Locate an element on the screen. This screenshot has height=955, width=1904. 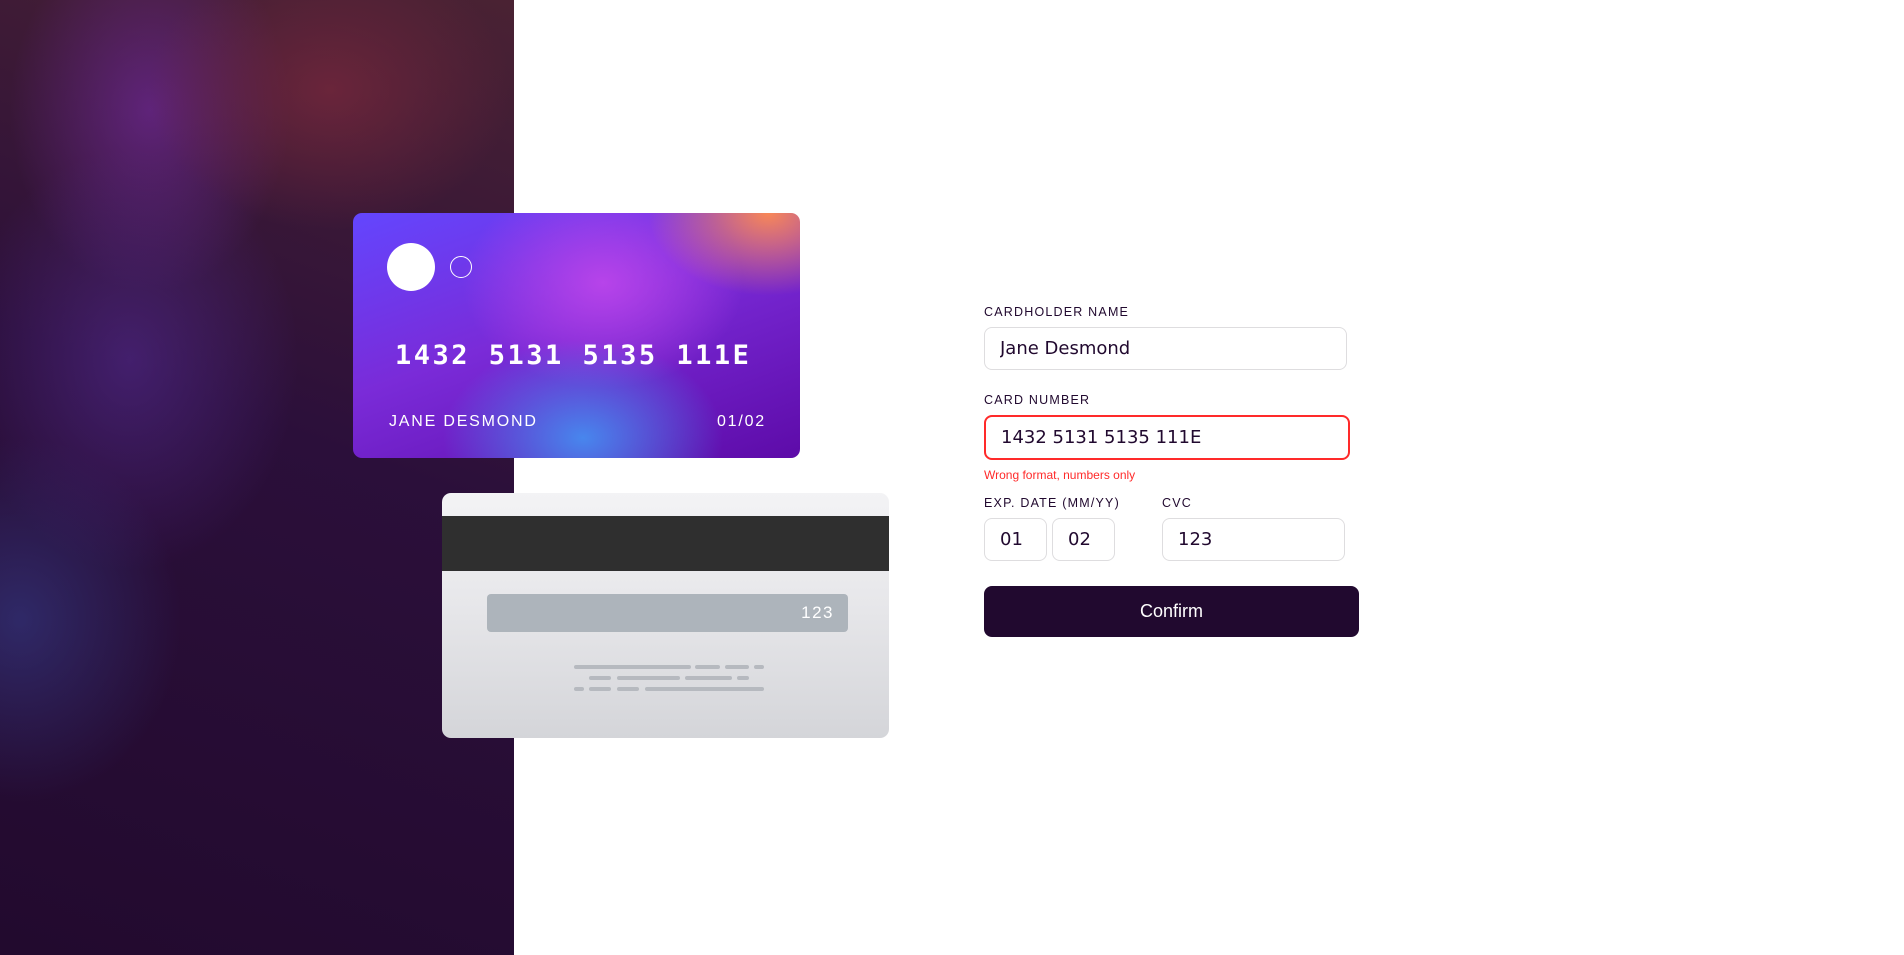
cardholder-input is located at coordinates (1165, 348).